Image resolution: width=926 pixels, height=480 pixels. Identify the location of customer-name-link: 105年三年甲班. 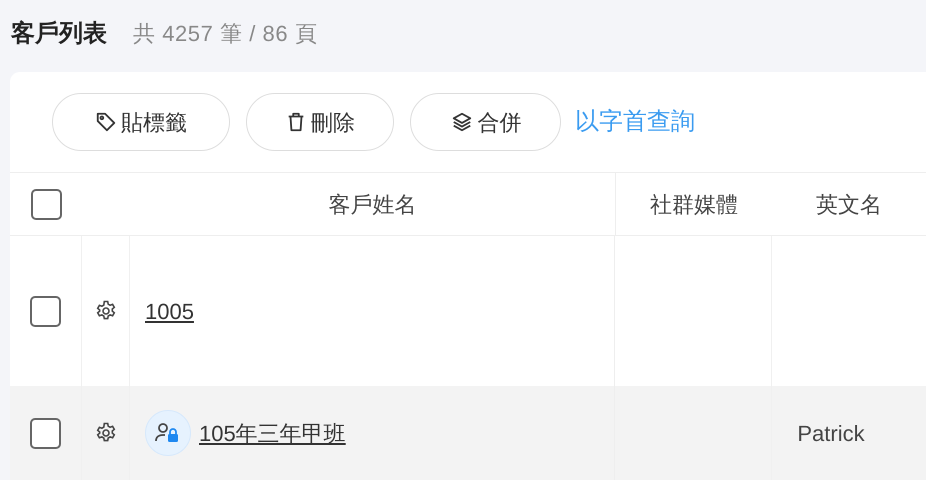
(272, 433).